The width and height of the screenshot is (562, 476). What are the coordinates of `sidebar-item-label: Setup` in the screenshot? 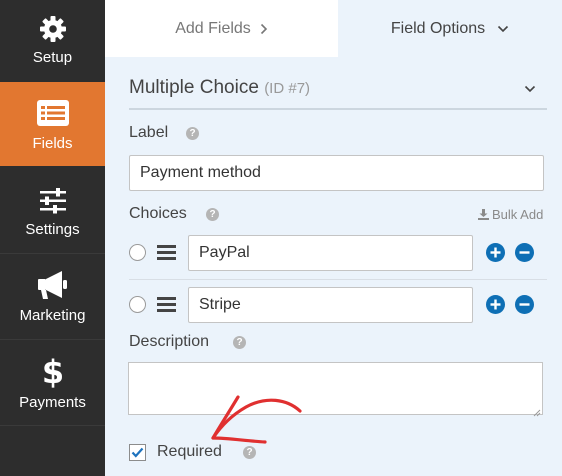 It's located at (52, 57).